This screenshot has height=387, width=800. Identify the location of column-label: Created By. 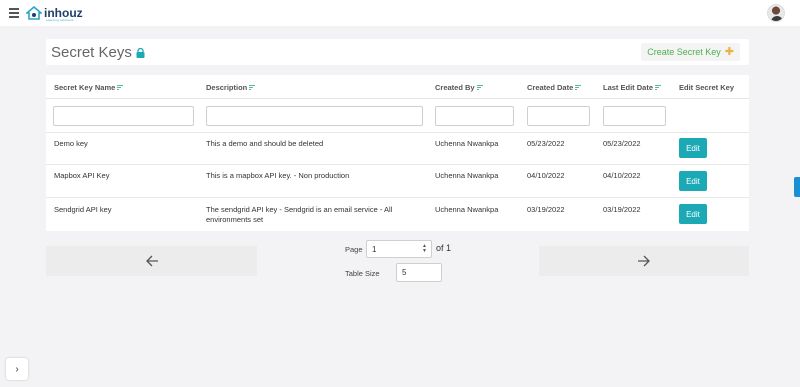
(455, 87).